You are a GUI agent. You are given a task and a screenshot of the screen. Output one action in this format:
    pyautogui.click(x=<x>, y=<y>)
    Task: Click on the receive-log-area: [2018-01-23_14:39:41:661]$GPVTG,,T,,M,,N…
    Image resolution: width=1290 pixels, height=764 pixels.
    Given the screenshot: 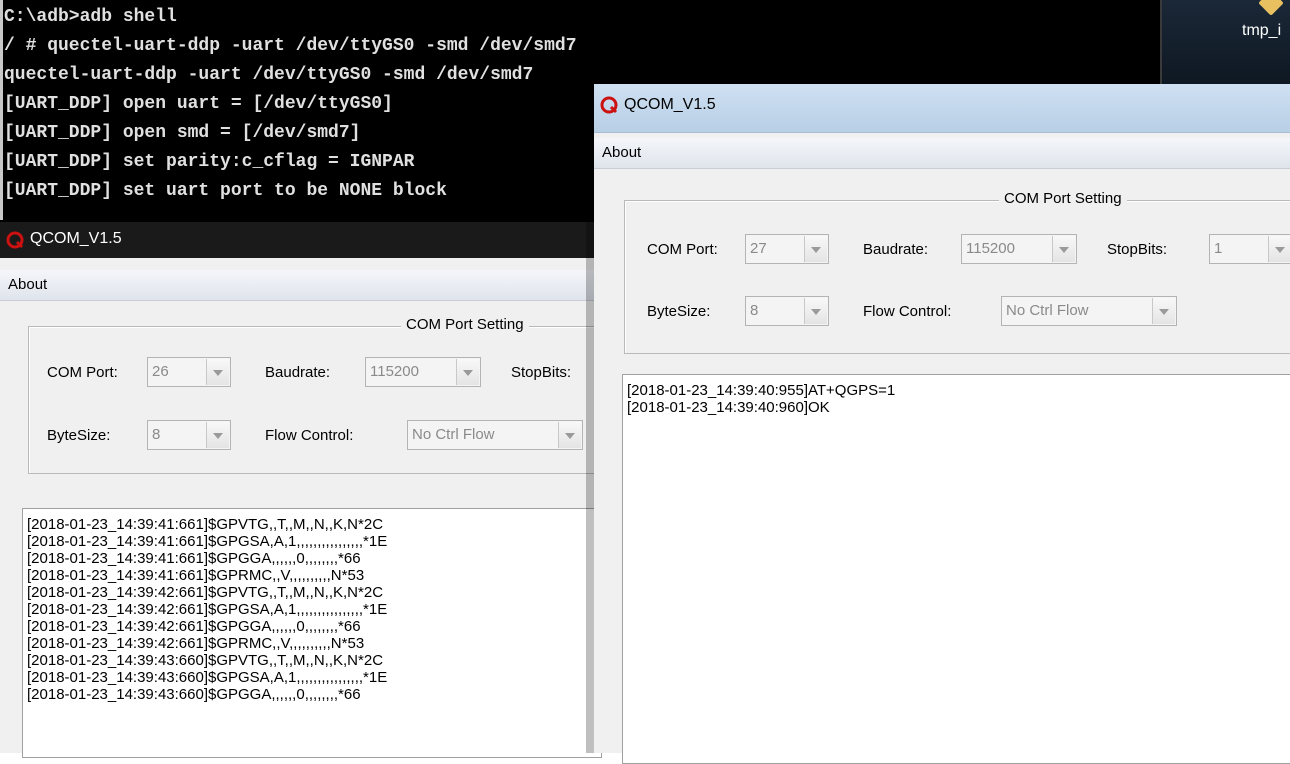 What is the action you would take?
    pyautogui.click(x=312, y=633)
    